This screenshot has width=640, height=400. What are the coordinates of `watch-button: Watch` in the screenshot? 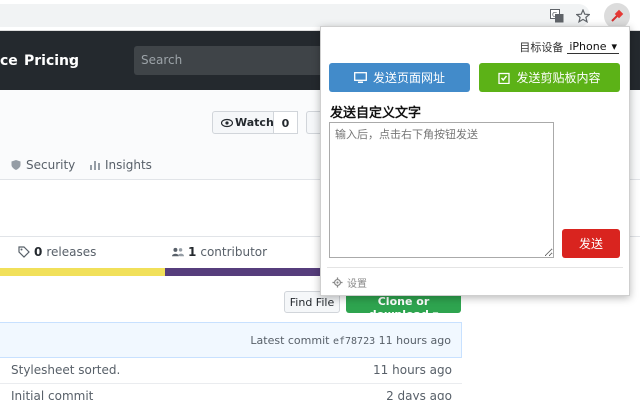 It's located at (243, 122).